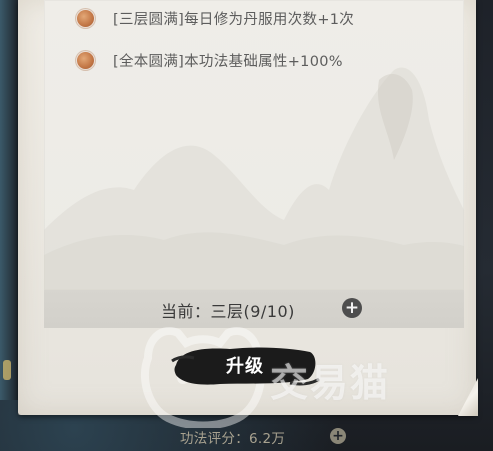 This screenshot has height=451, width=493. What do you see at coordinates (228, 311) in the screenshot?
I see `current-level-text: 当前：三层(9/10)` at bounding box center [228, 311].